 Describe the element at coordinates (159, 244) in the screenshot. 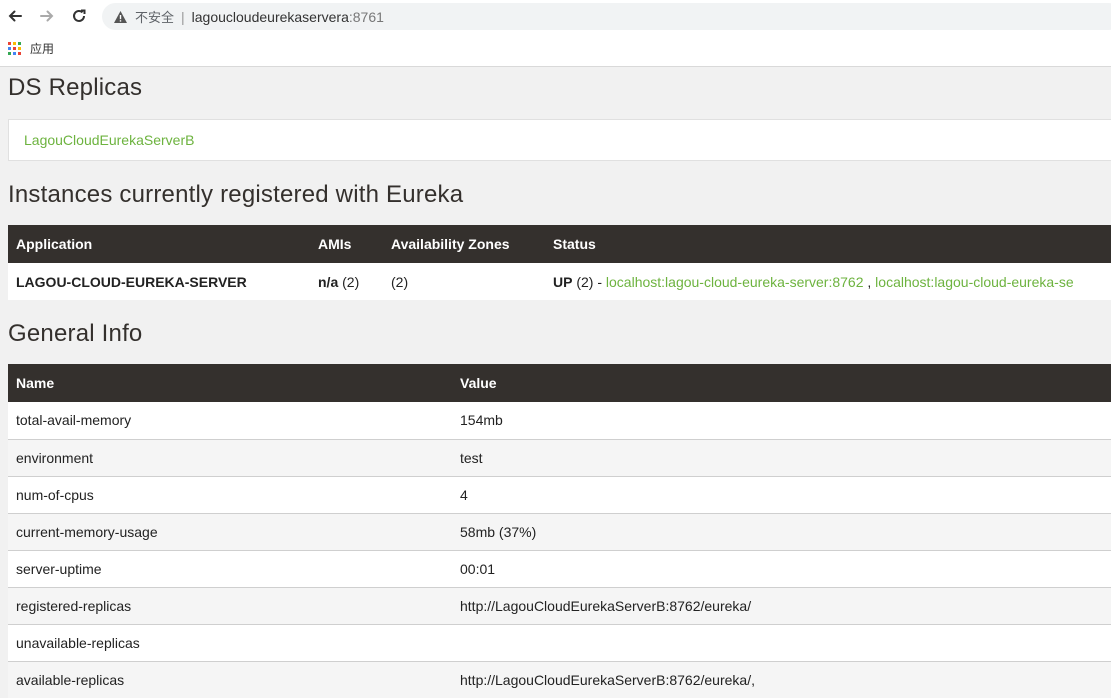

I see `column-header-application: Application` at that location.